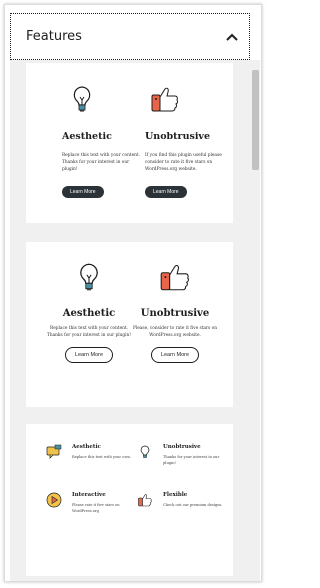 This screenshot has height=588, width=320. What do you see at coordinates (175, 495) in the screenshot?
I see `feature-title: Flexible` at bounding box center [175, 495].